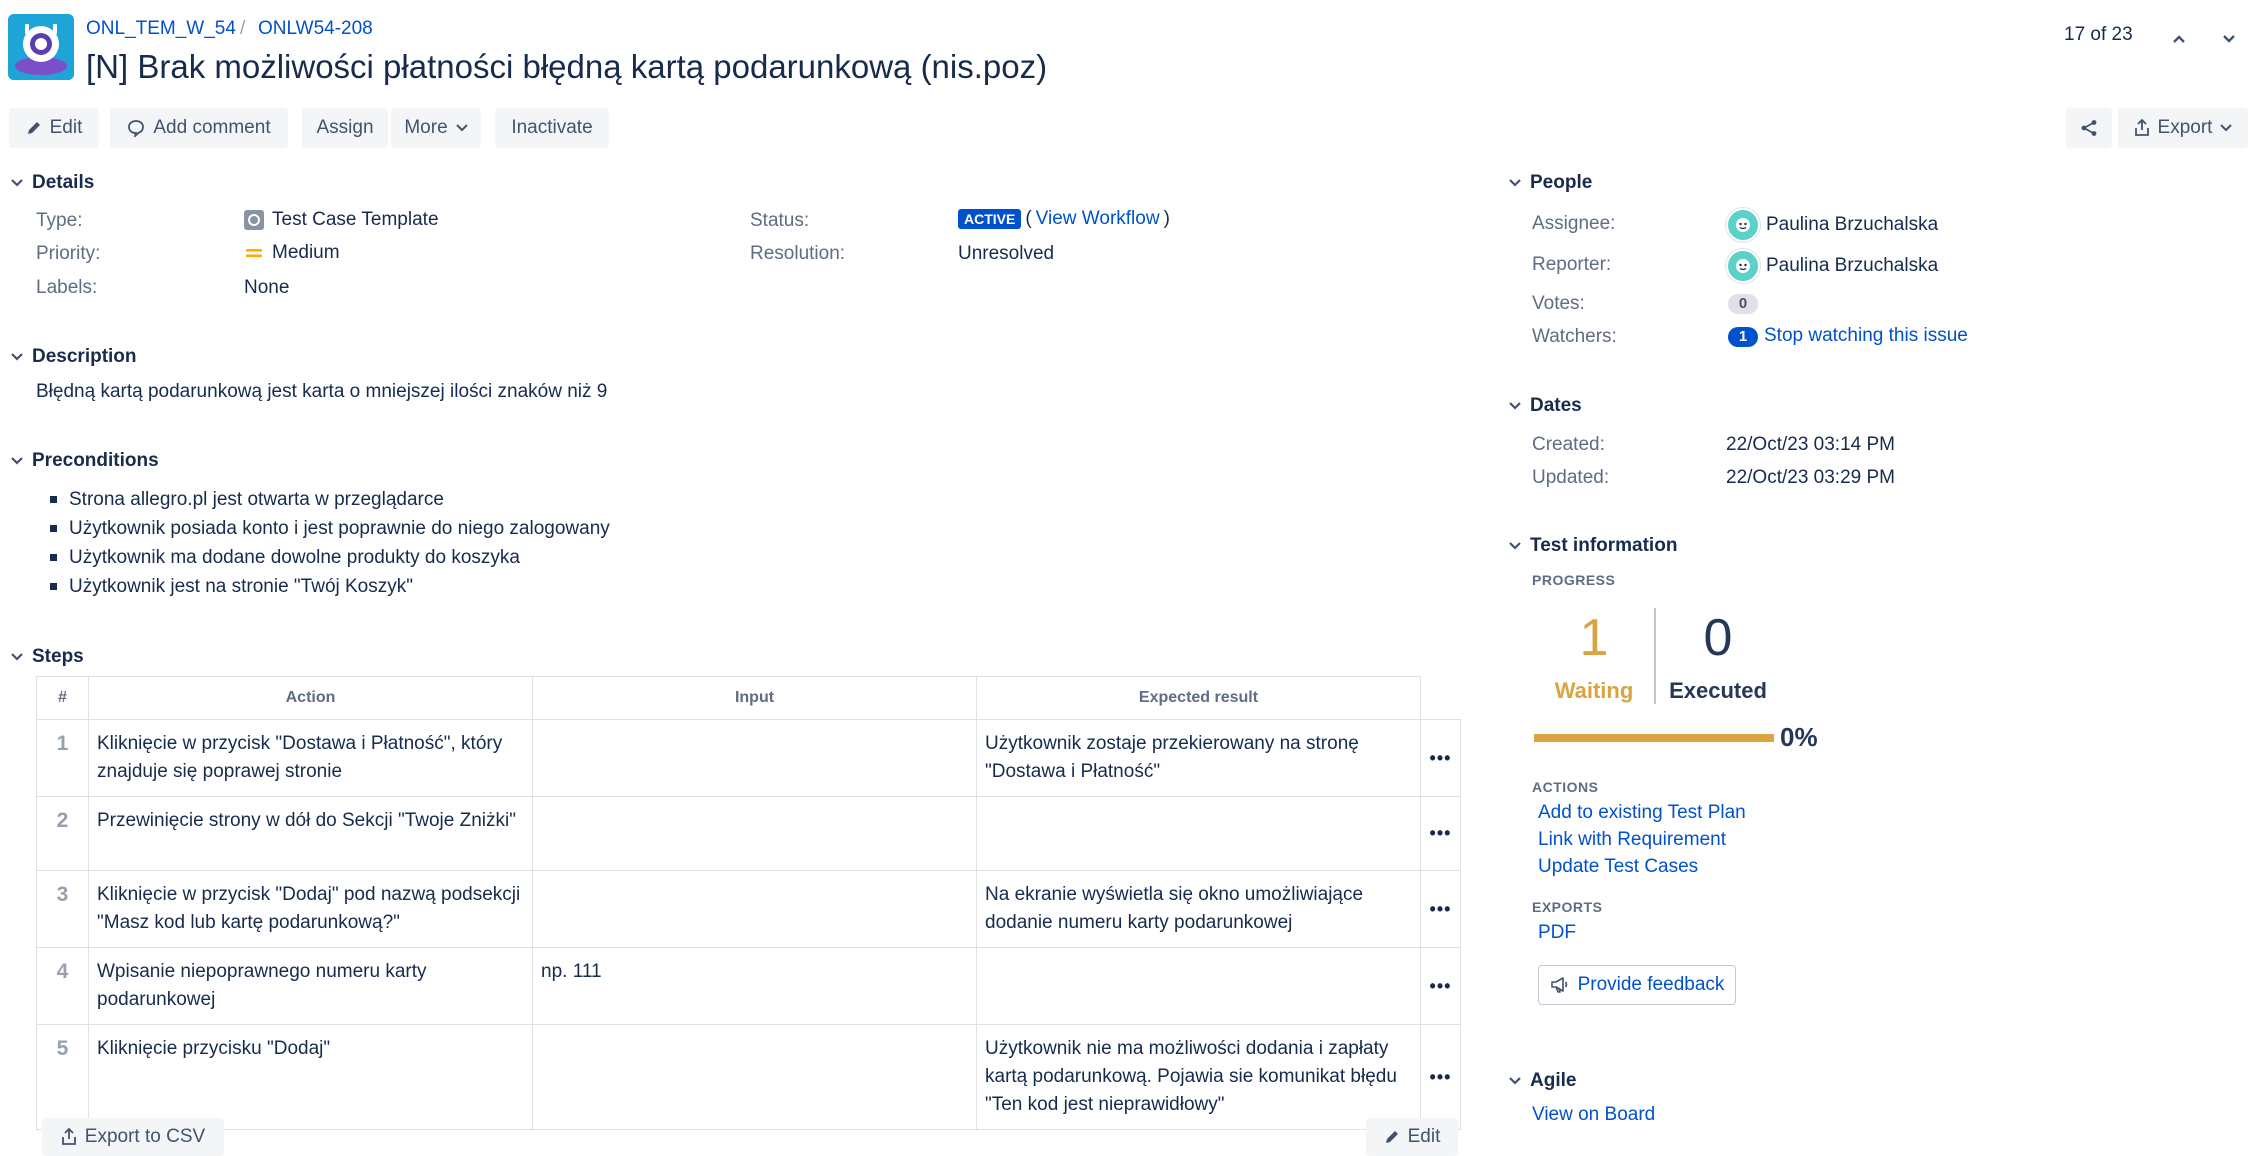 The width and height of the screenshot is (2256, 1156). Describe the element at coordinates (136, 128) in the screenshot. I see `comment-icon` at that location.